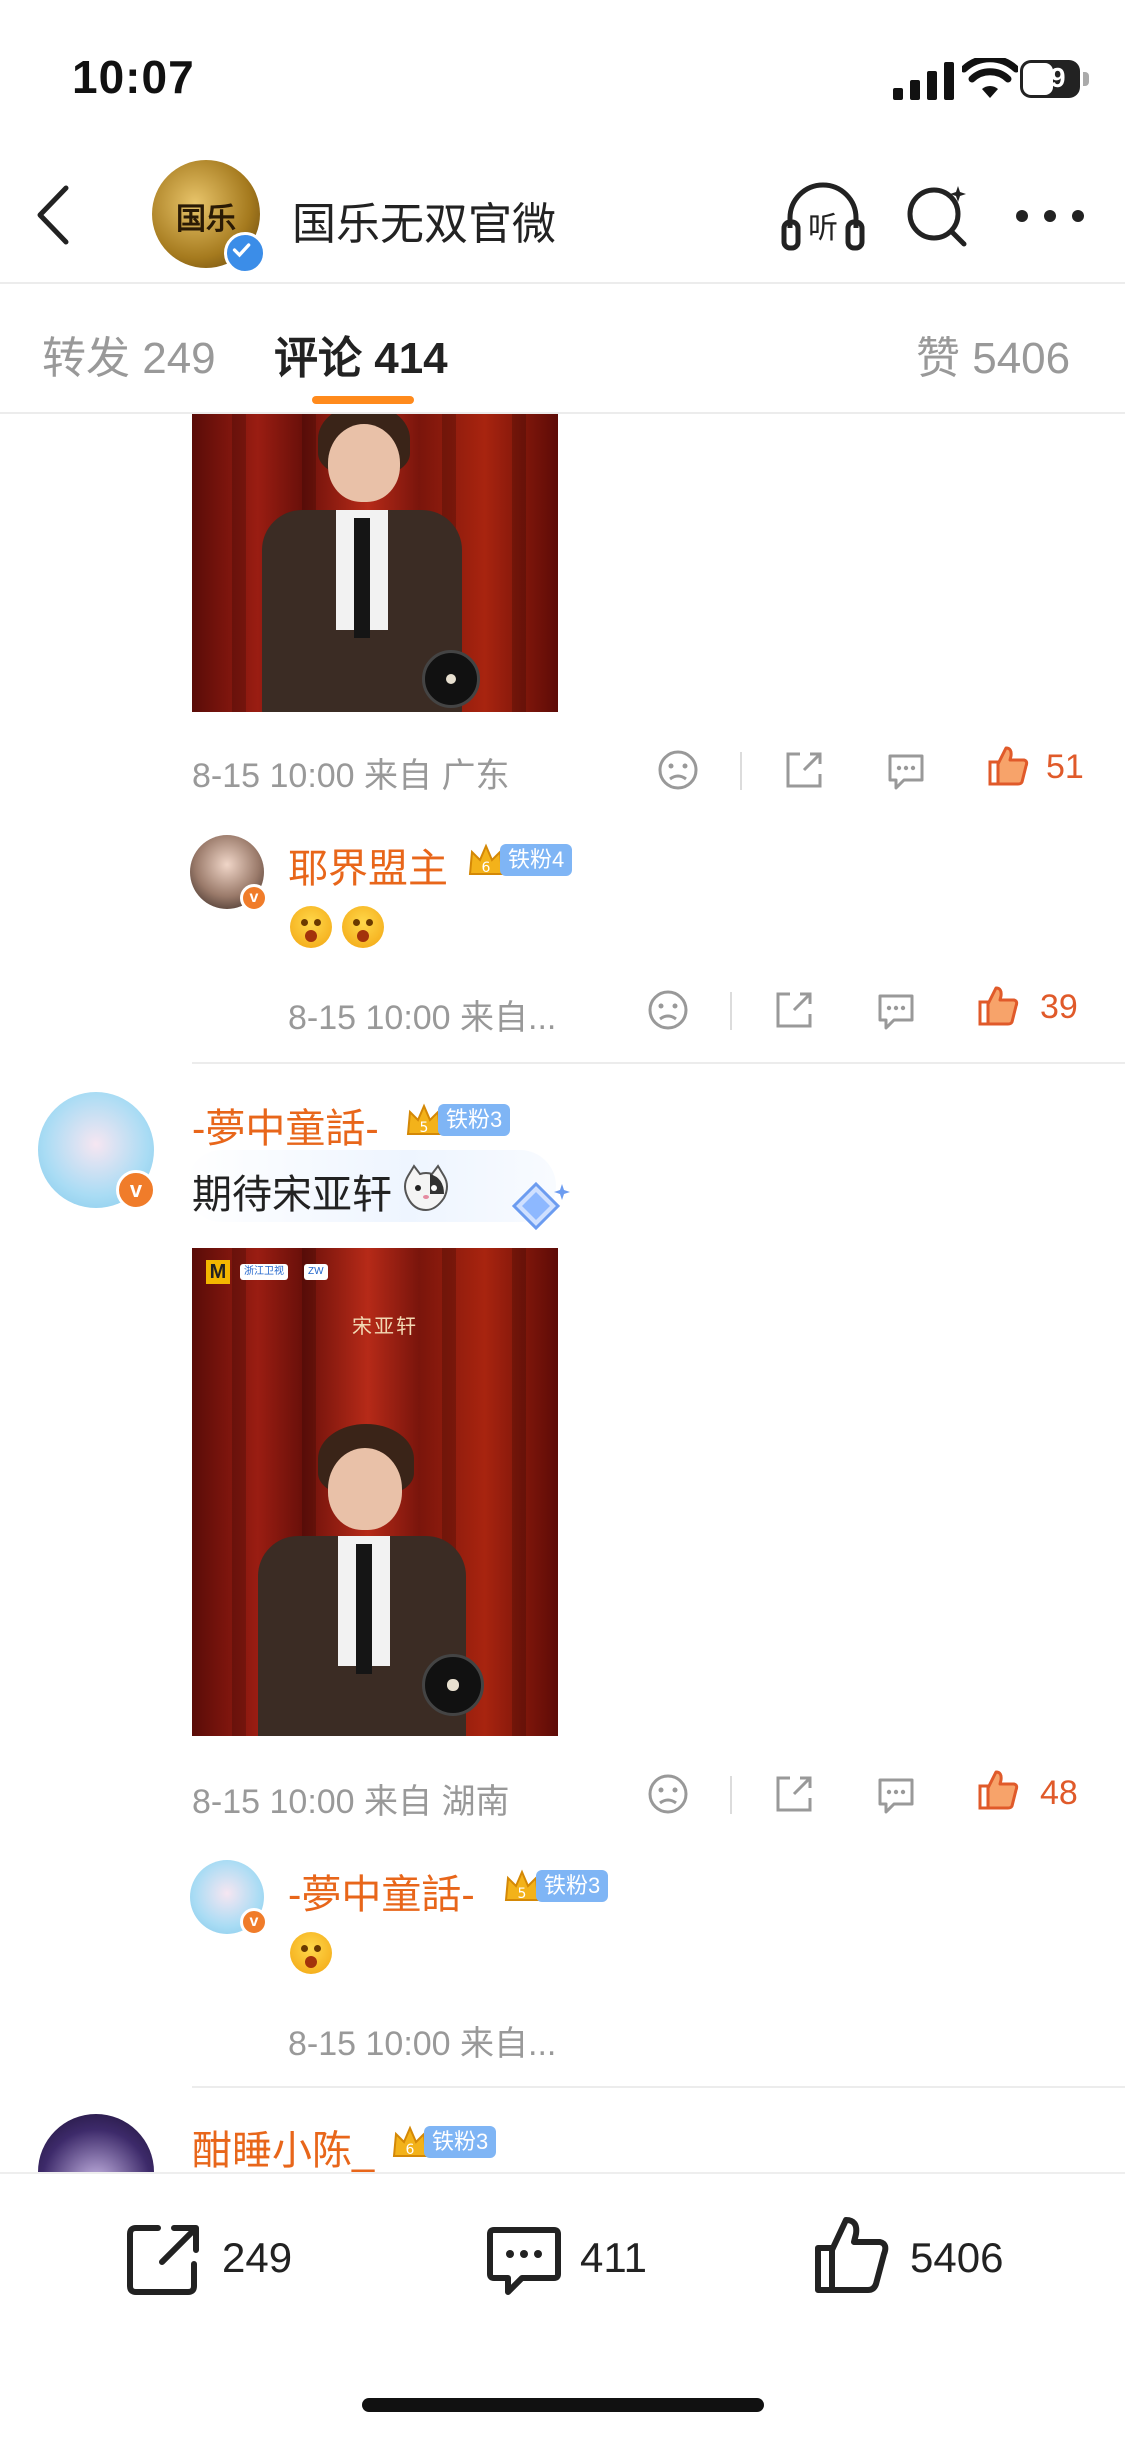 The height and width of the screenshot is (2438, 1125). What do you see at coordinates (519, 860) in the screenshot?
I see `fan-badge: 6 铁粉4` at bounding box center [519, 860].